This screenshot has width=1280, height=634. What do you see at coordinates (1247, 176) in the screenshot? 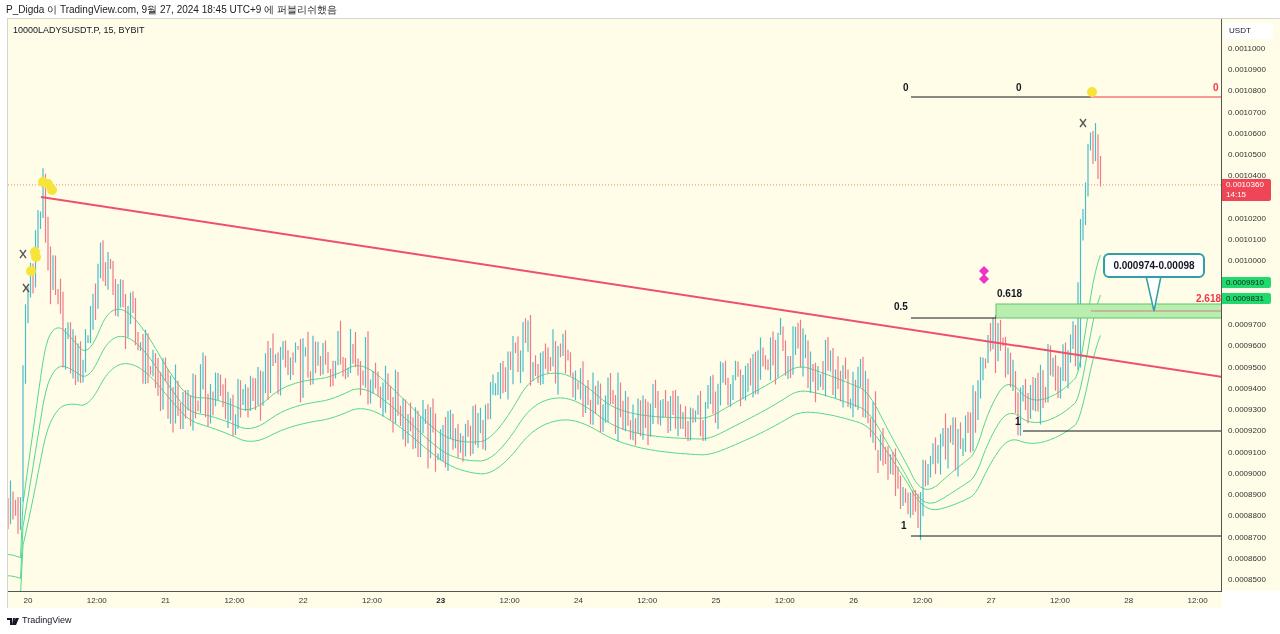
I see `price-tick-label: 0.0010400` at bounding box center [1247, 176].